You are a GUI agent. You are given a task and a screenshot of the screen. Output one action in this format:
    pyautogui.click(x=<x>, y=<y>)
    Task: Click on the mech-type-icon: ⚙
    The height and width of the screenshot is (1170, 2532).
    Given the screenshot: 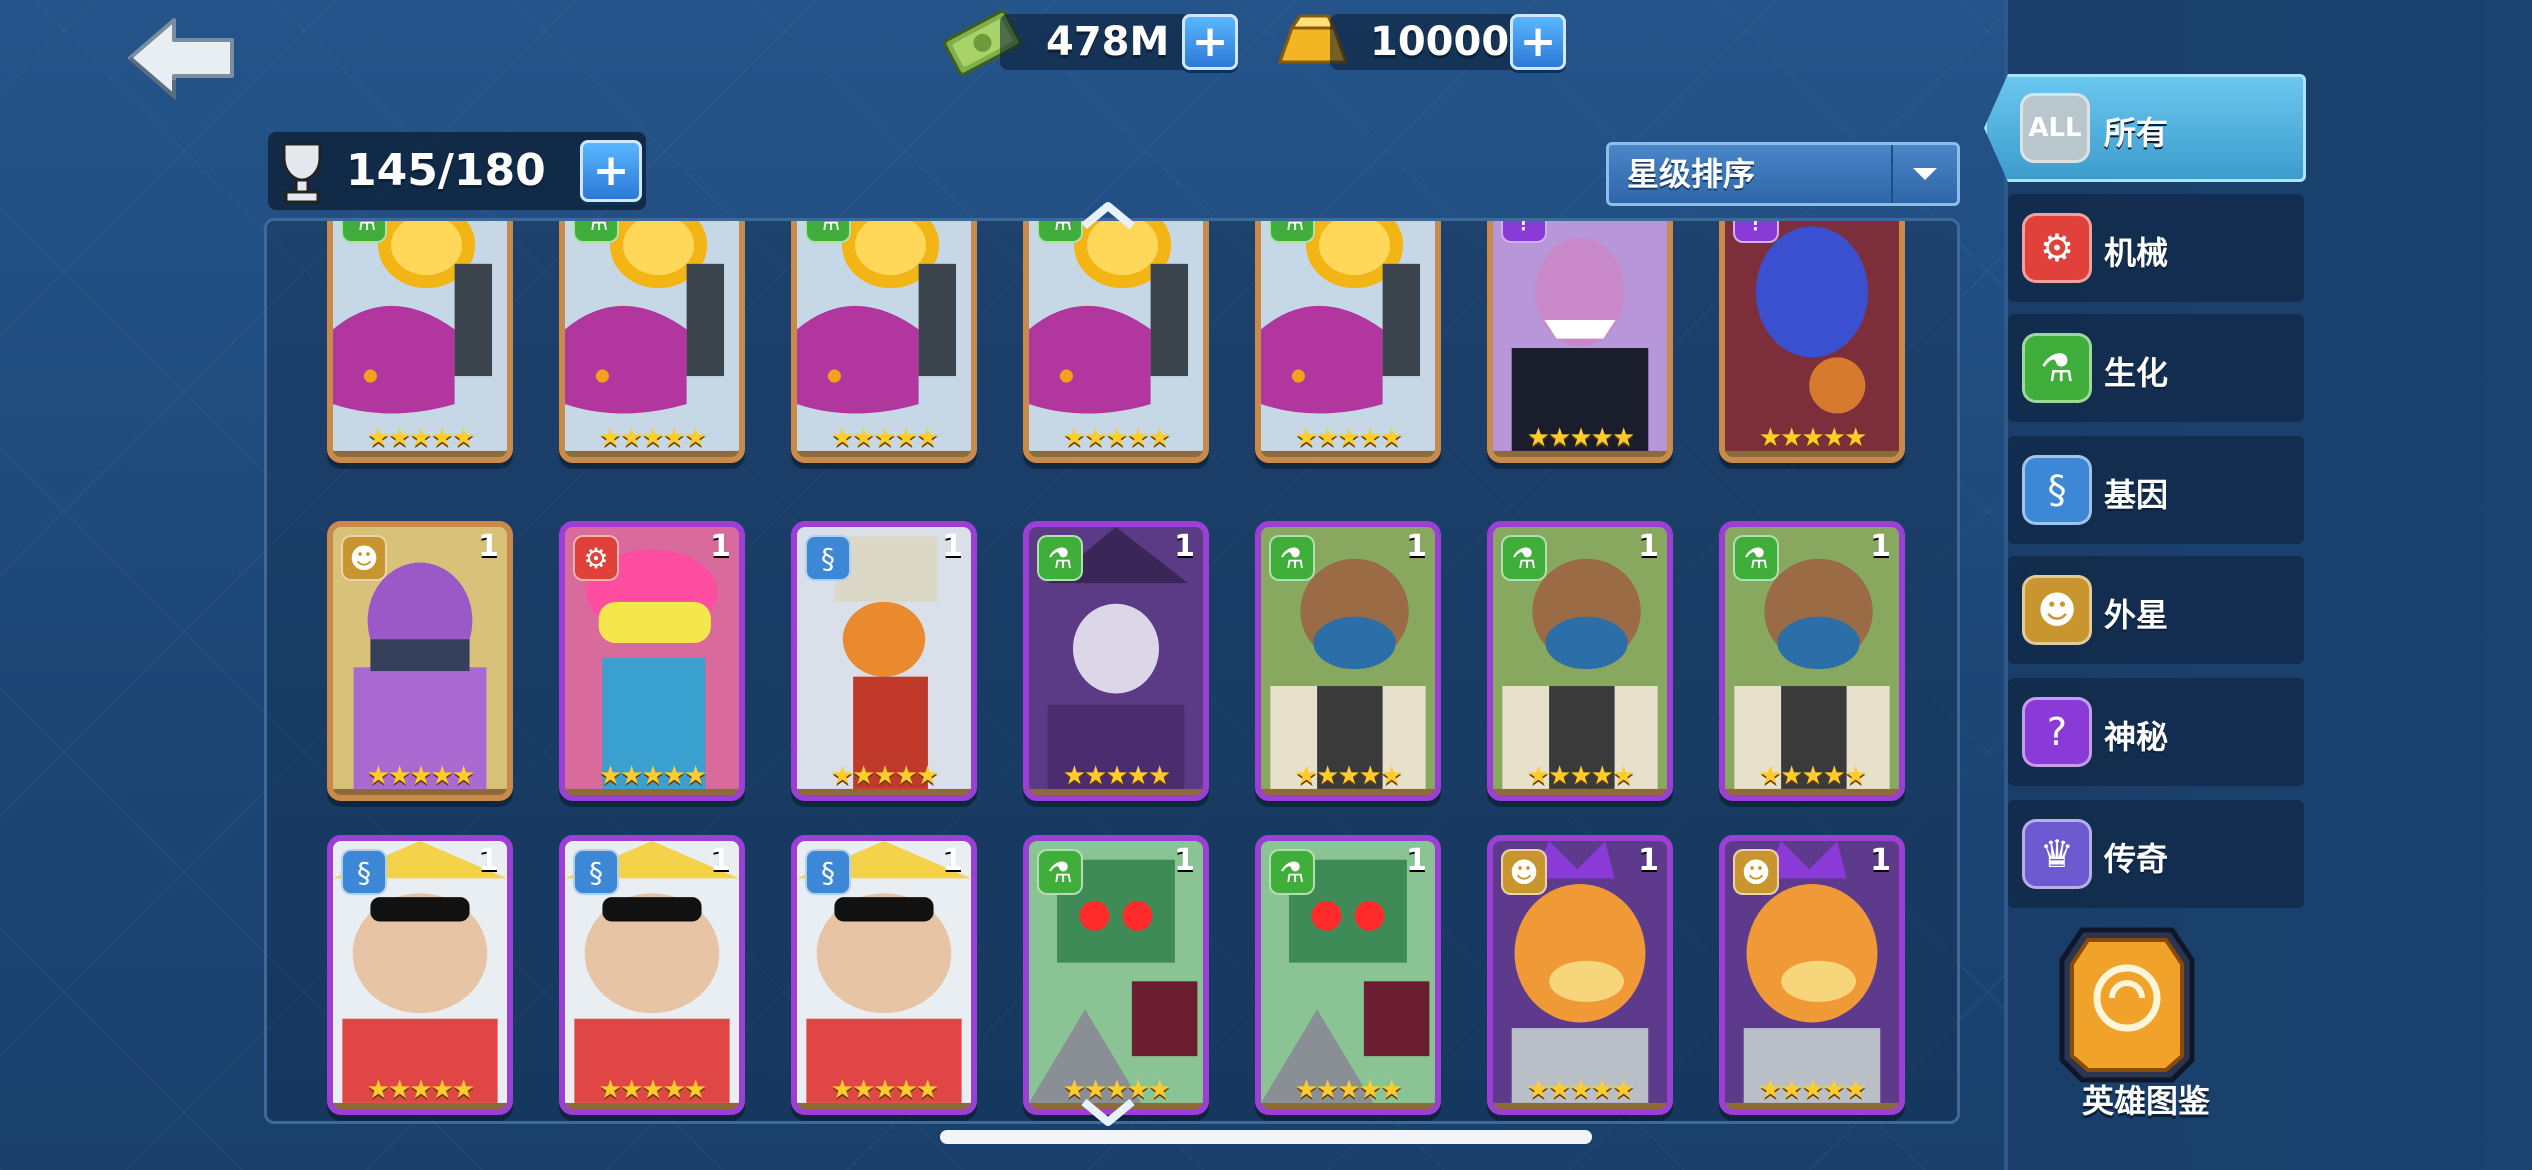 What is the action you would take?
    pyautogui.click(x=596, y=558)
    